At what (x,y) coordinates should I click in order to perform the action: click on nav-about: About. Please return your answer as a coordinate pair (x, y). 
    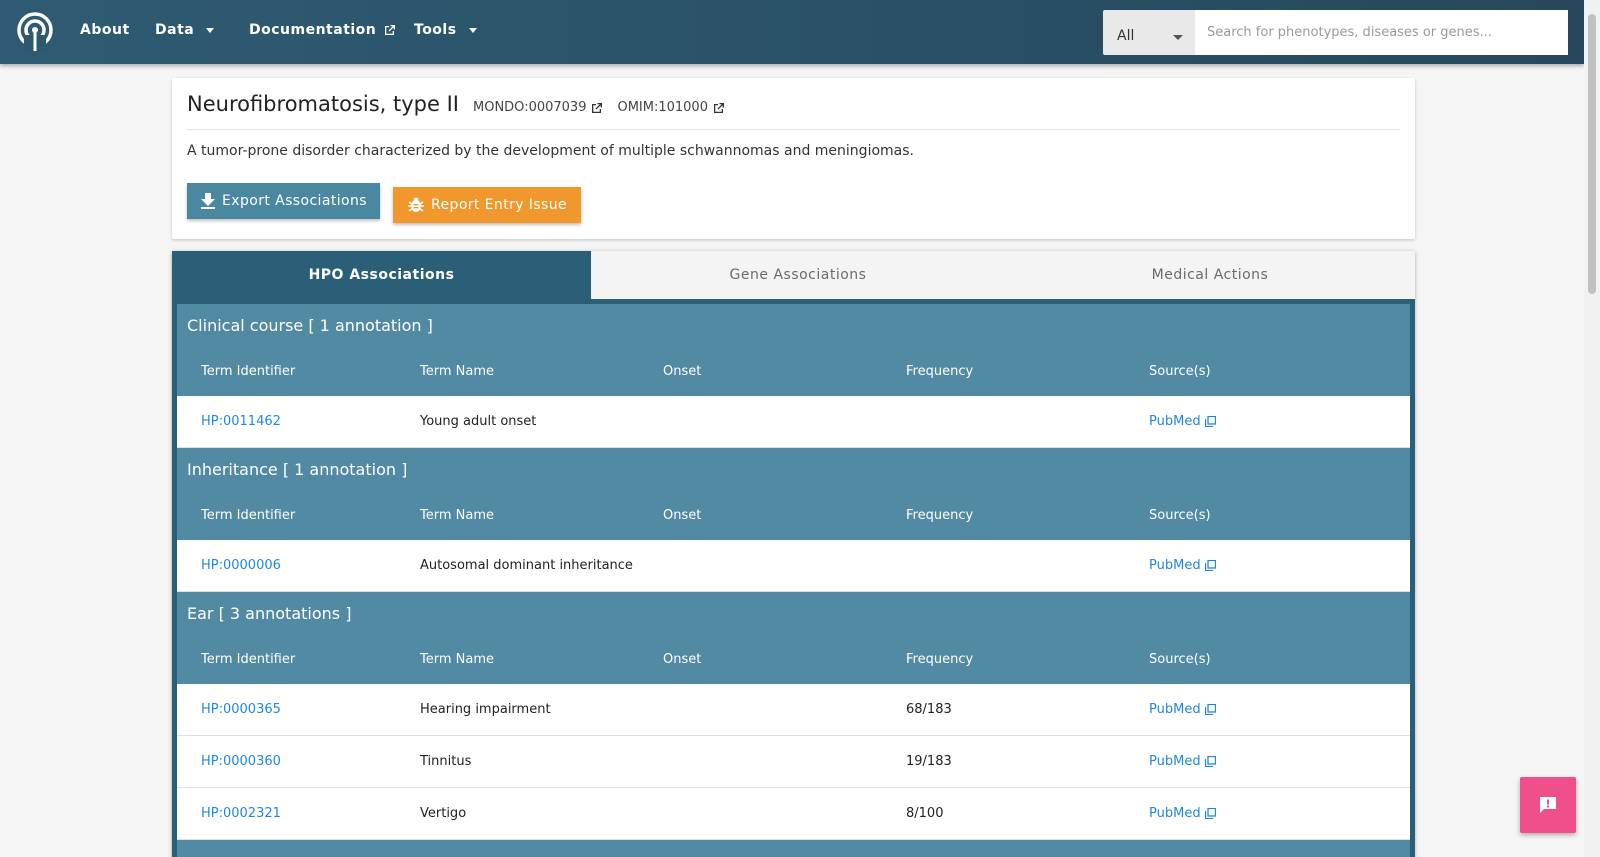
    Looking at the image, I should click on (105, 30).